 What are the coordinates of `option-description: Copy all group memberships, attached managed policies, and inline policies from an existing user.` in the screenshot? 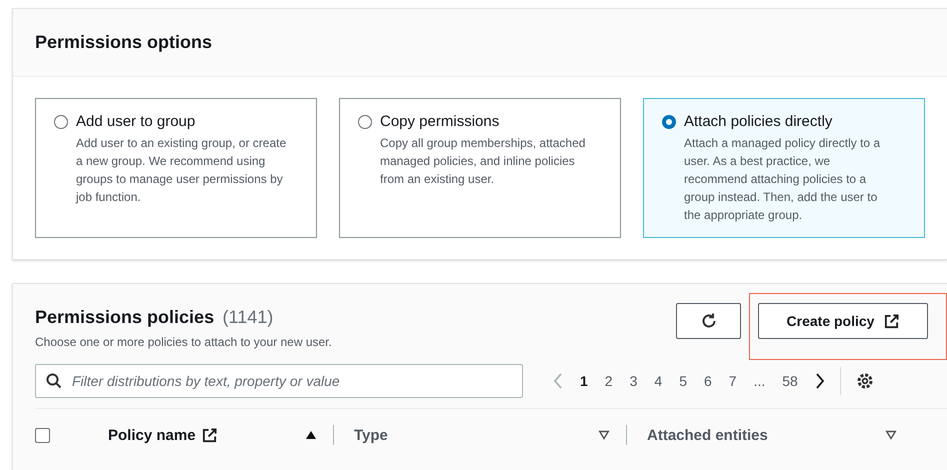 It's located at (483, 161).